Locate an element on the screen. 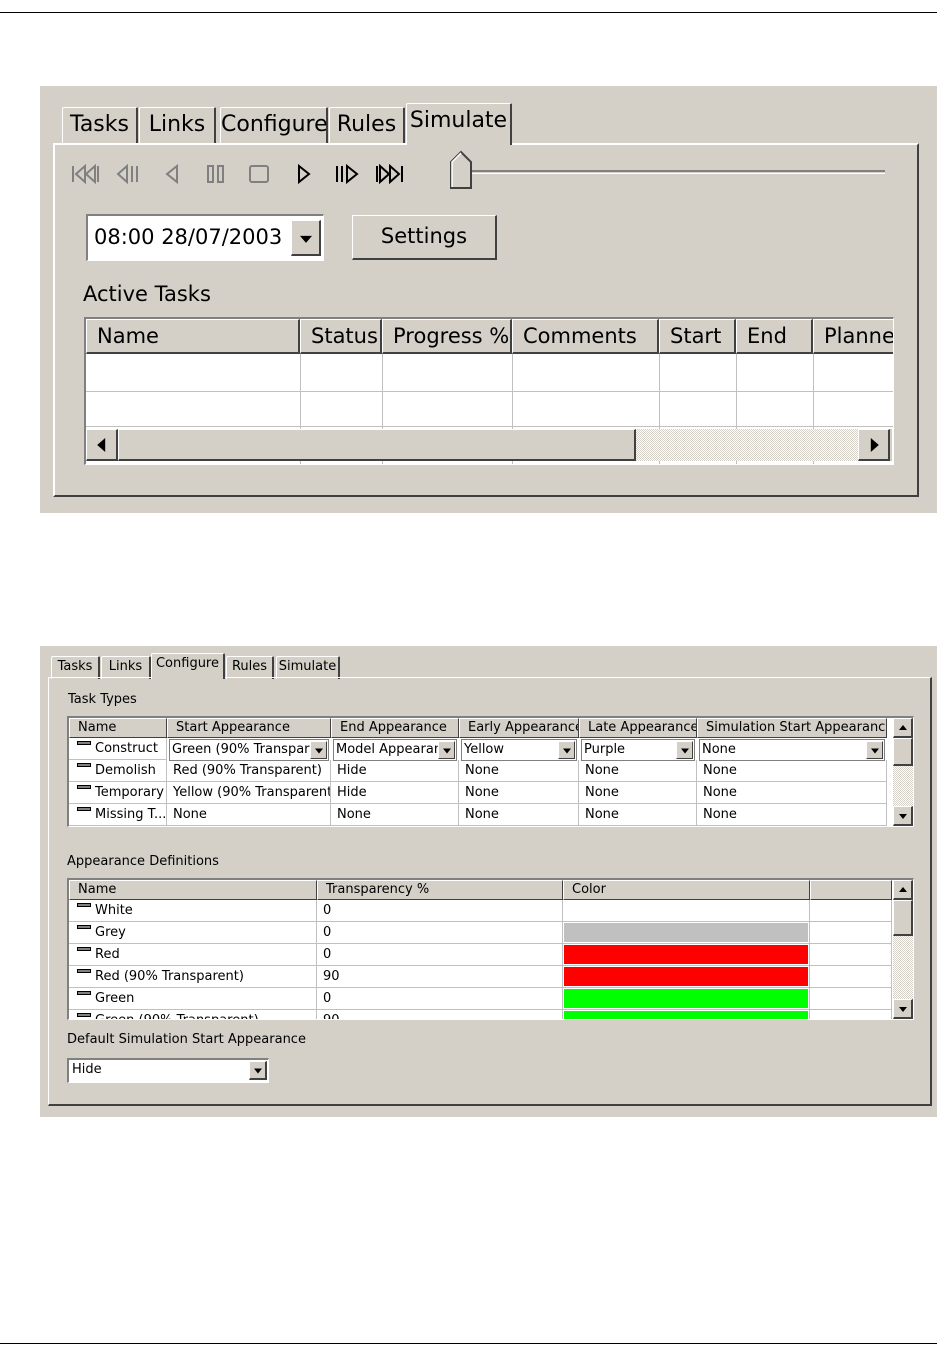  horizontal-scrollbar is located at coordinates (489, 445).